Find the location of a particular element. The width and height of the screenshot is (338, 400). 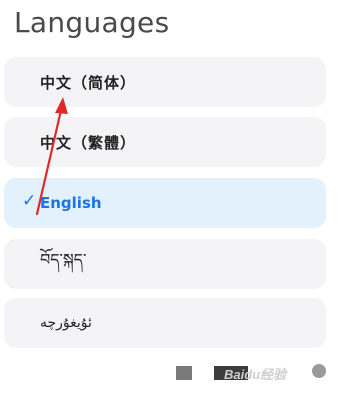

watermark-text: Baidu经验 is located at coordinates (255, 374).